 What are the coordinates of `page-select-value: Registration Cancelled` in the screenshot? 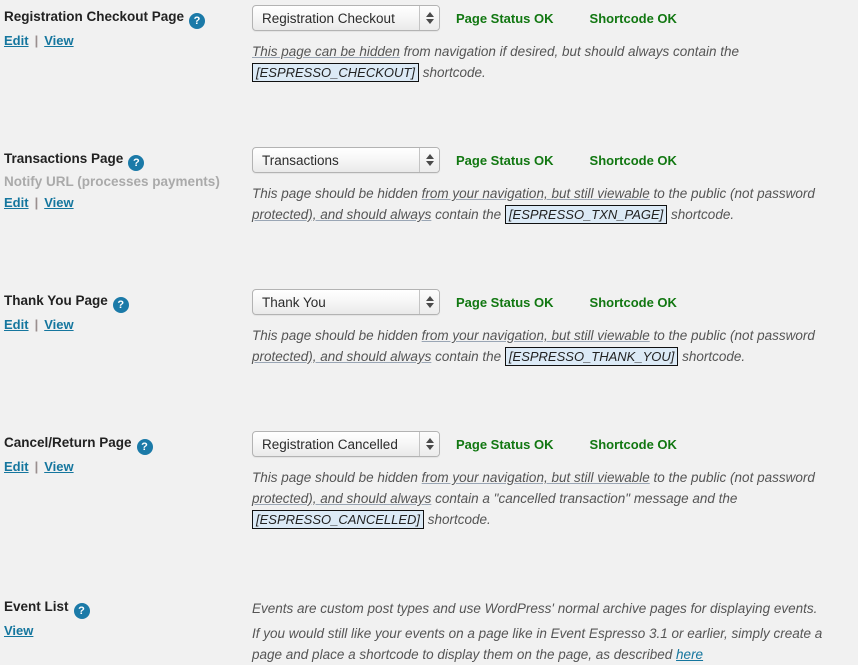 It's located at (330, 444).